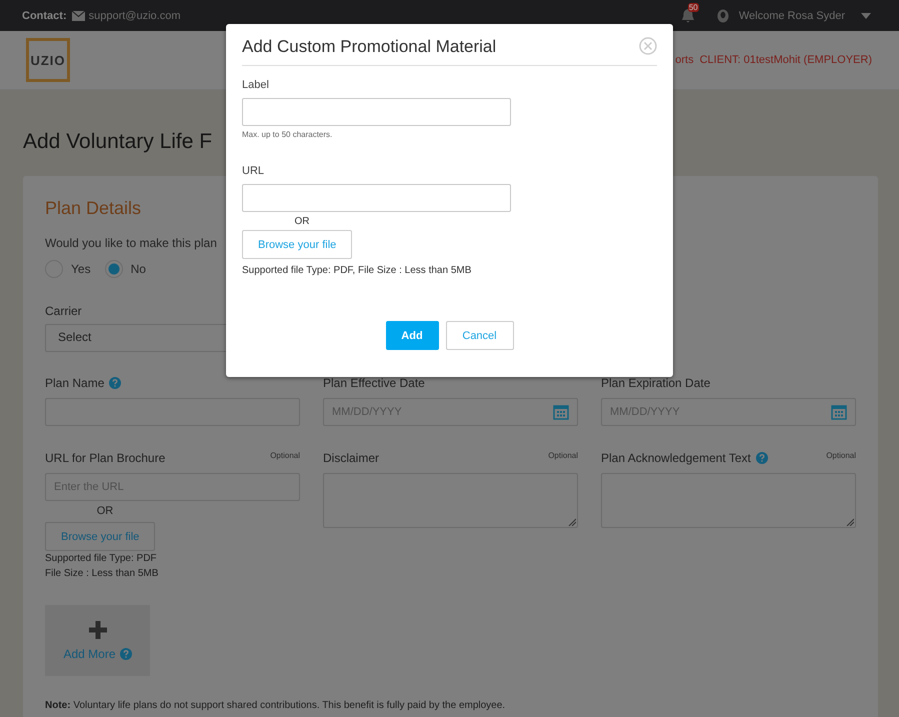 The width and height of the screenshot is (899, 717). Describe the element at coordinates (102, 574) in the screenshot. I see `file-note: File Size : Less than 5MB` at that location.